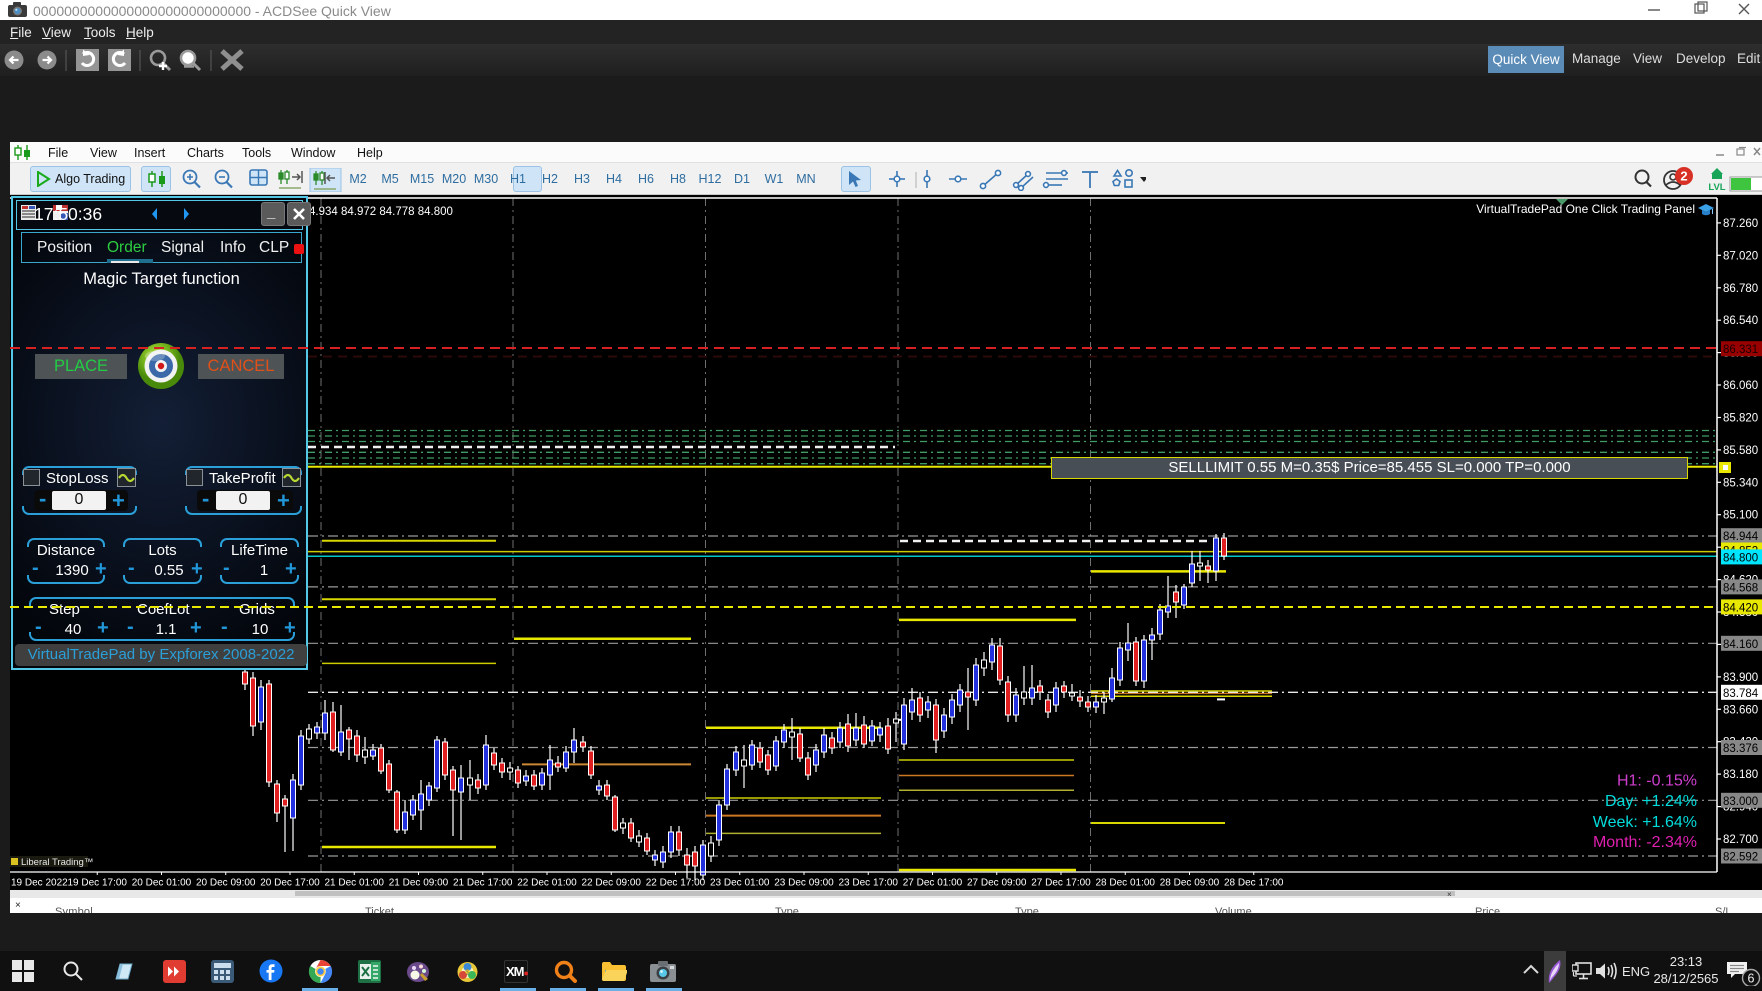 The width and height of the screenshot is (1762, 991). I want to click on svg-text: 86.780, so click(1740, 289).